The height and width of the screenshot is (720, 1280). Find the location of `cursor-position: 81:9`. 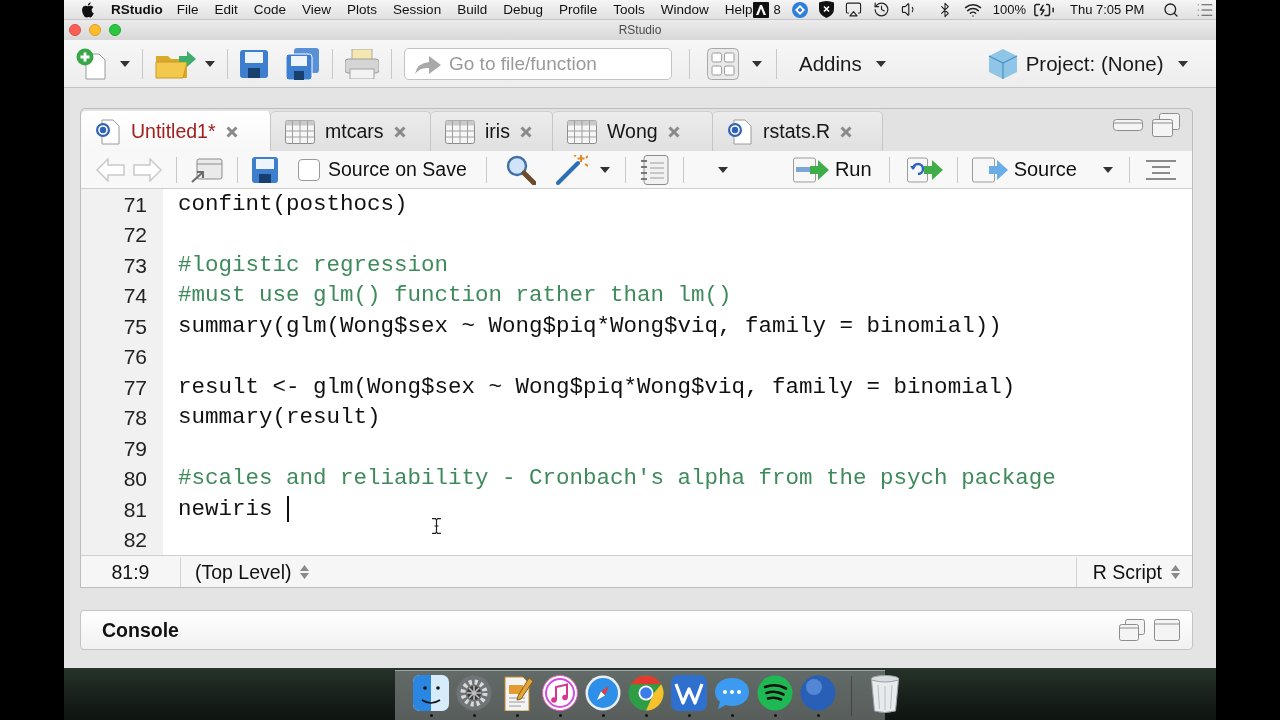

cursor-position: 81:9 is located at coordinates (131, 571).